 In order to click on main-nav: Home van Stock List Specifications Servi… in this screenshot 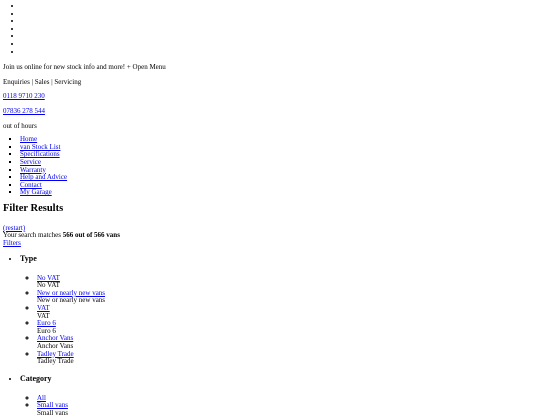, I will do `click(270, 166)`.